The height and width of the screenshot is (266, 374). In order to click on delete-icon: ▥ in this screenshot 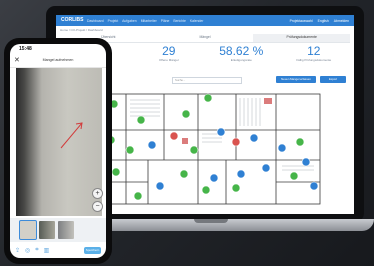, I will do `click(47, 250)`.